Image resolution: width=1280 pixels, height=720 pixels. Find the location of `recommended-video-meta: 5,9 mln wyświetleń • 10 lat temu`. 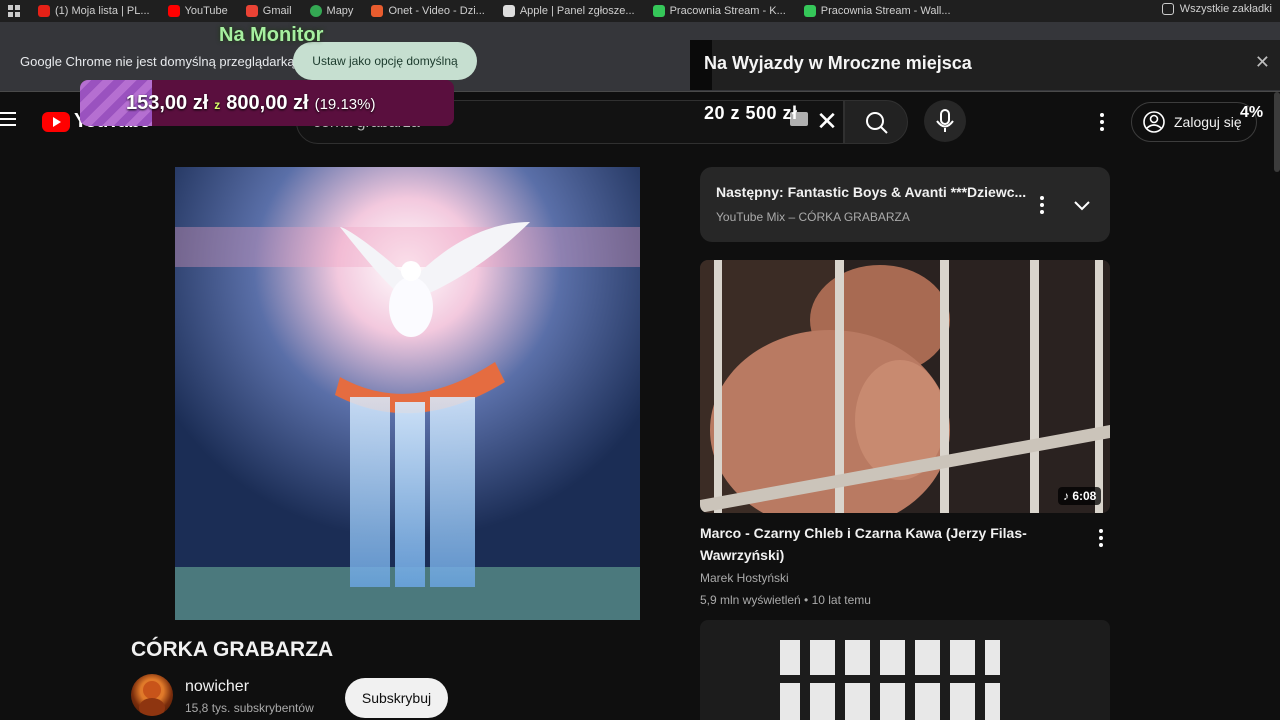

recommended-video-meta: 5,9 mln wyświetleń • 10 lat temu is located at coordinates (785, 600).